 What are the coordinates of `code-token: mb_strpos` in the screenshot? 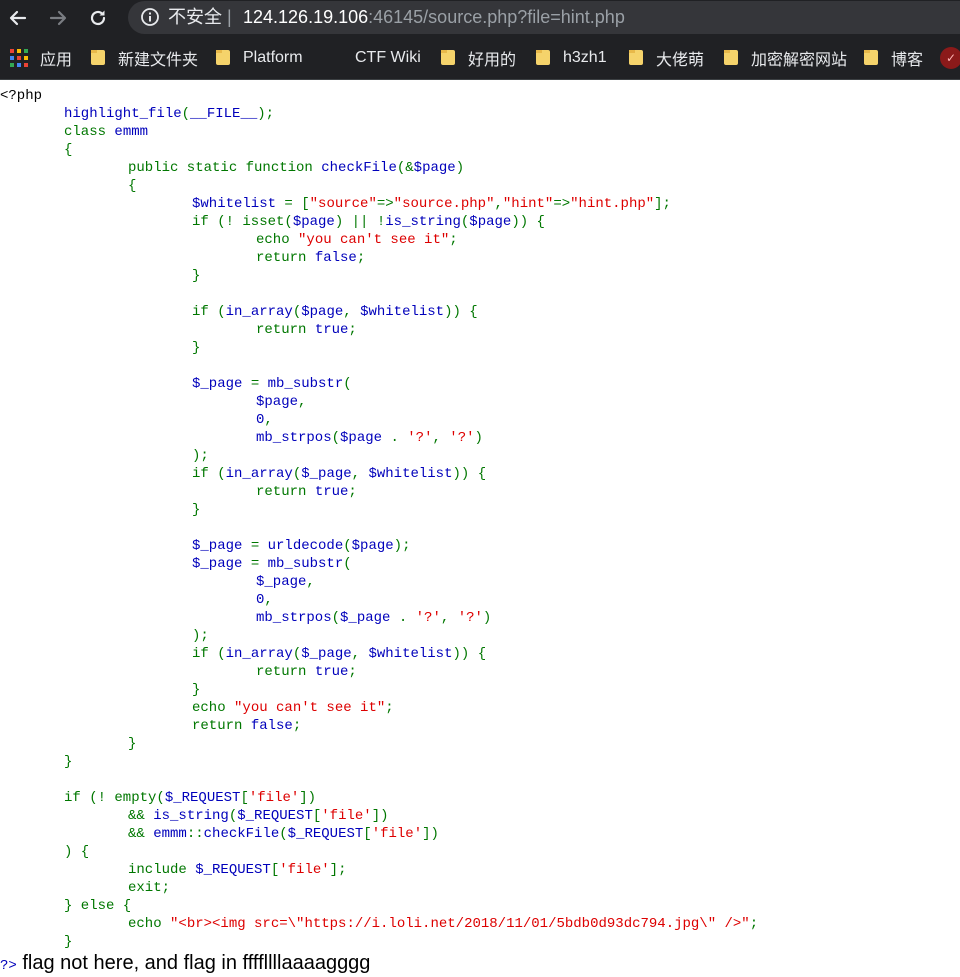 It's located at (294, 438).